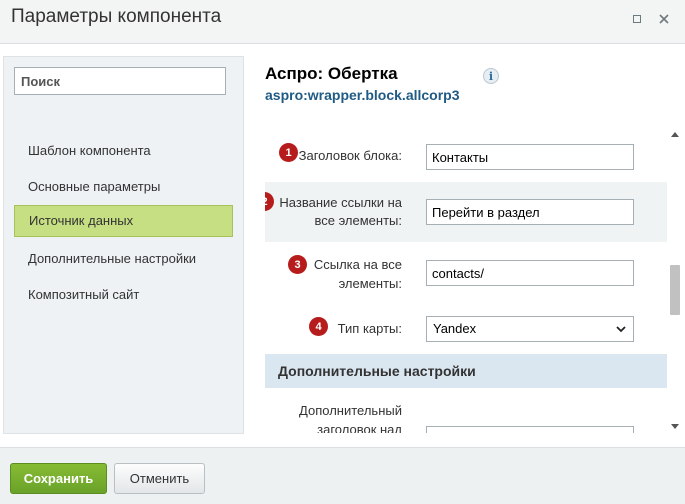  What do you see at coordinates (120, 81) in the screenshot?
I see `search-input` at bounding box center [120, 81].